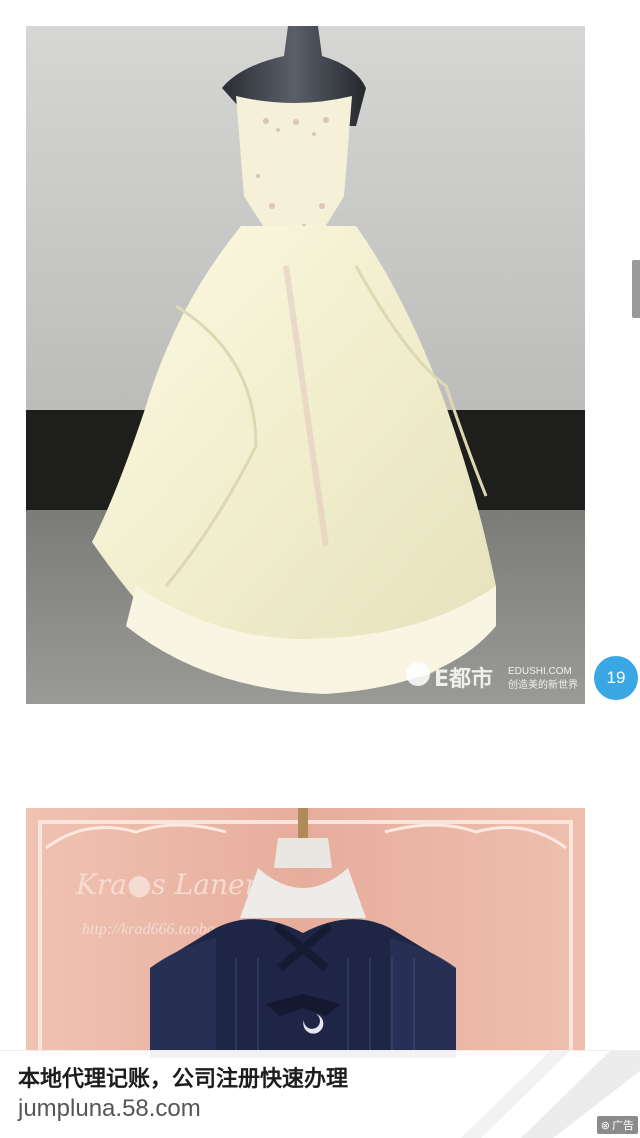  Describe the element at coordinates (320, 1094) in the screenshot. I see `ad-banner: 本地代理记账，公司注册快速办理 jumpluna.58.com ⊗ 广告` at that location.